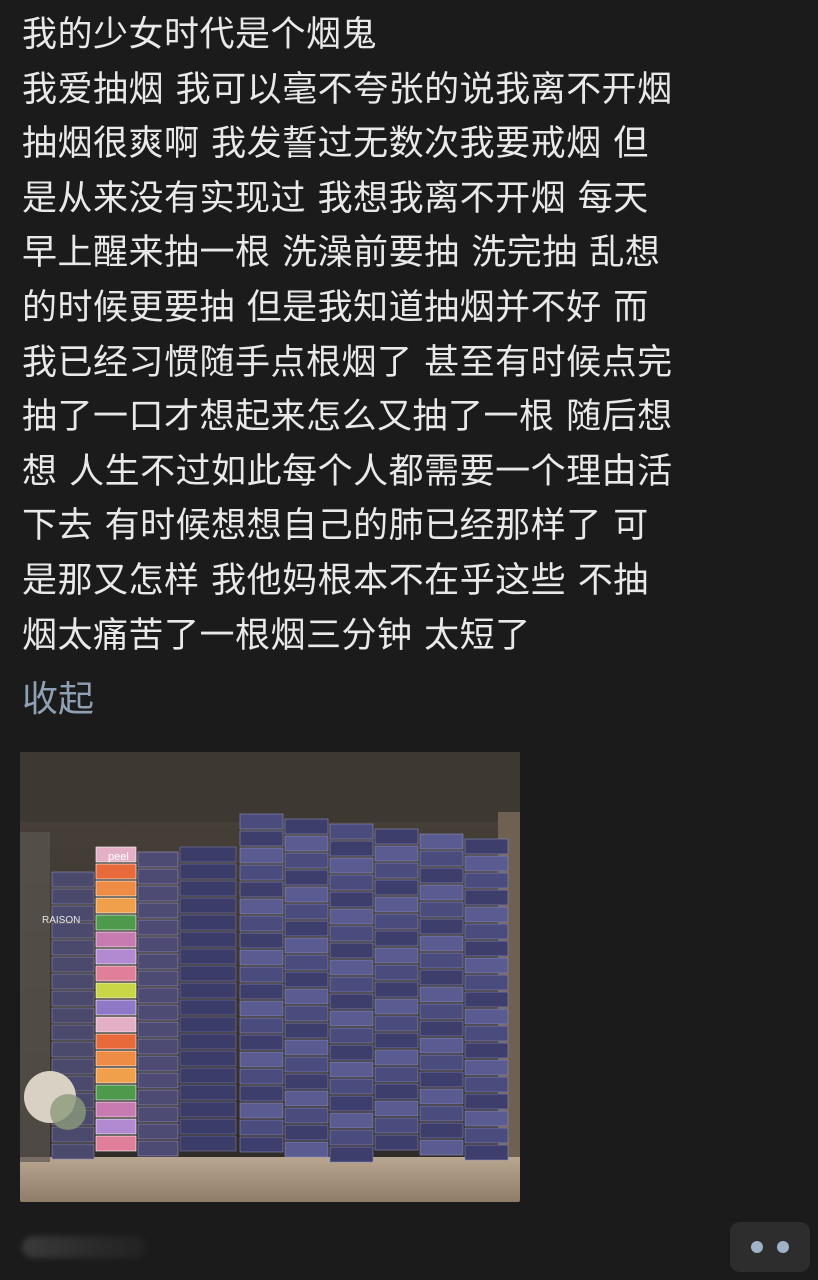  Describe the element at coordinates (770, 1247) in the screenshot. I see `more-button` at that location.